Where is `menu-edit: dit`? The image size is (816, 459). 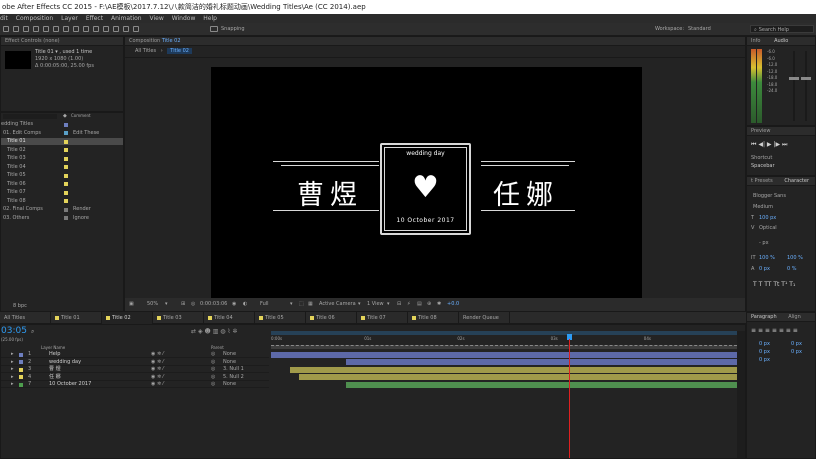
menu-edit: dit is located at coordinates (4, 18).